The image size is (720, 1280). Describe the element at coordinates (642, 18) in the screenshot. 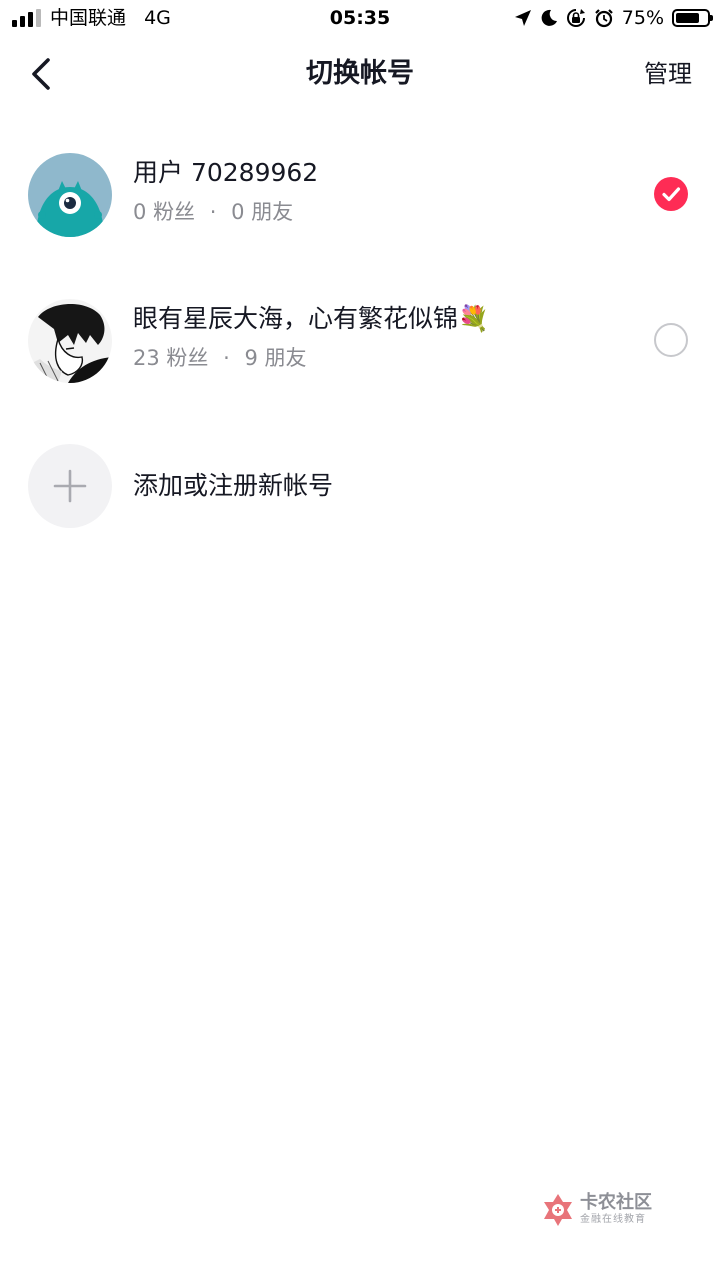

I see `battery-percent: 75%` at that location.